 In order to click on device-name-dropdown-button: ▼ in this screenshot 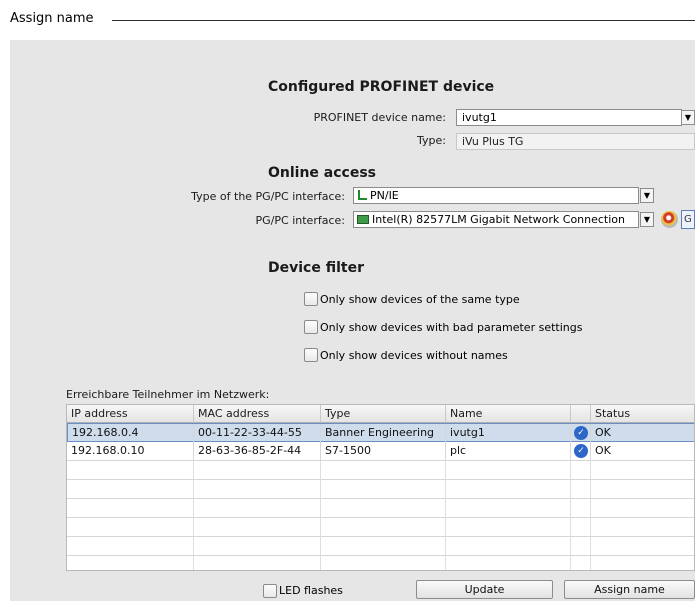, I will do `click(688, 117)`.